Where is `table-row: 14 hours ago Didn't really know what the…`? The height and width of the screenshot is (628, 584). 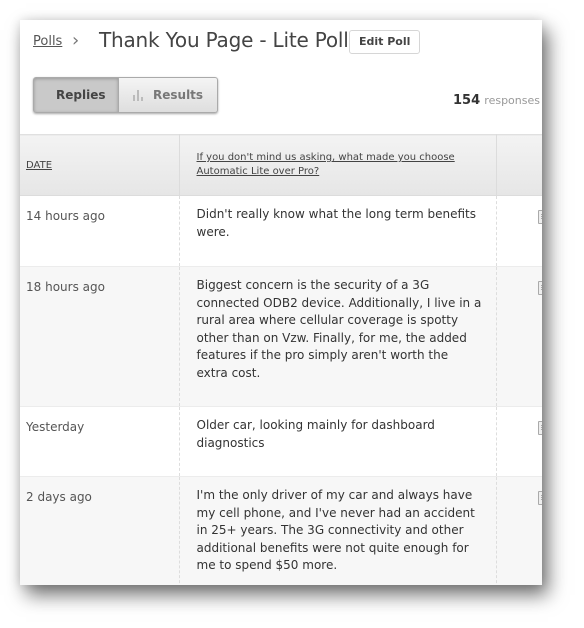
table-row: 14 hours ago Didn't really know what the… is located at coordinates (281, 231).